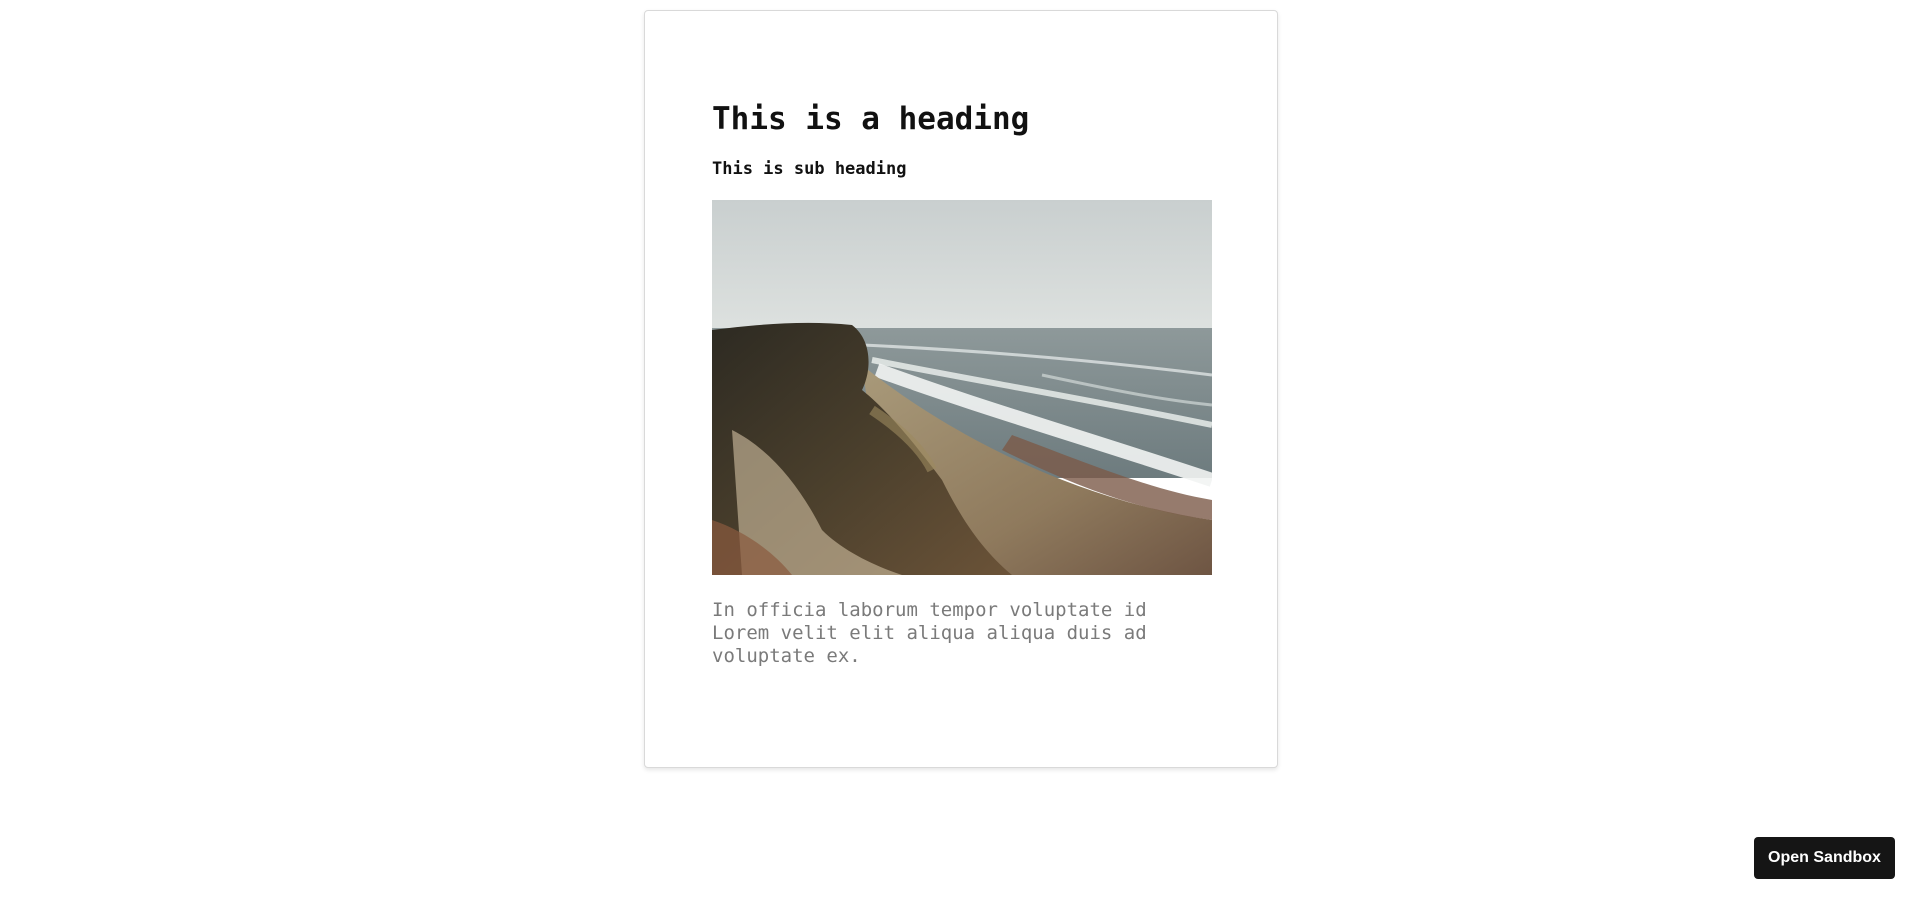  I want to click on card-heading: This is a heading, so click(871, 119).